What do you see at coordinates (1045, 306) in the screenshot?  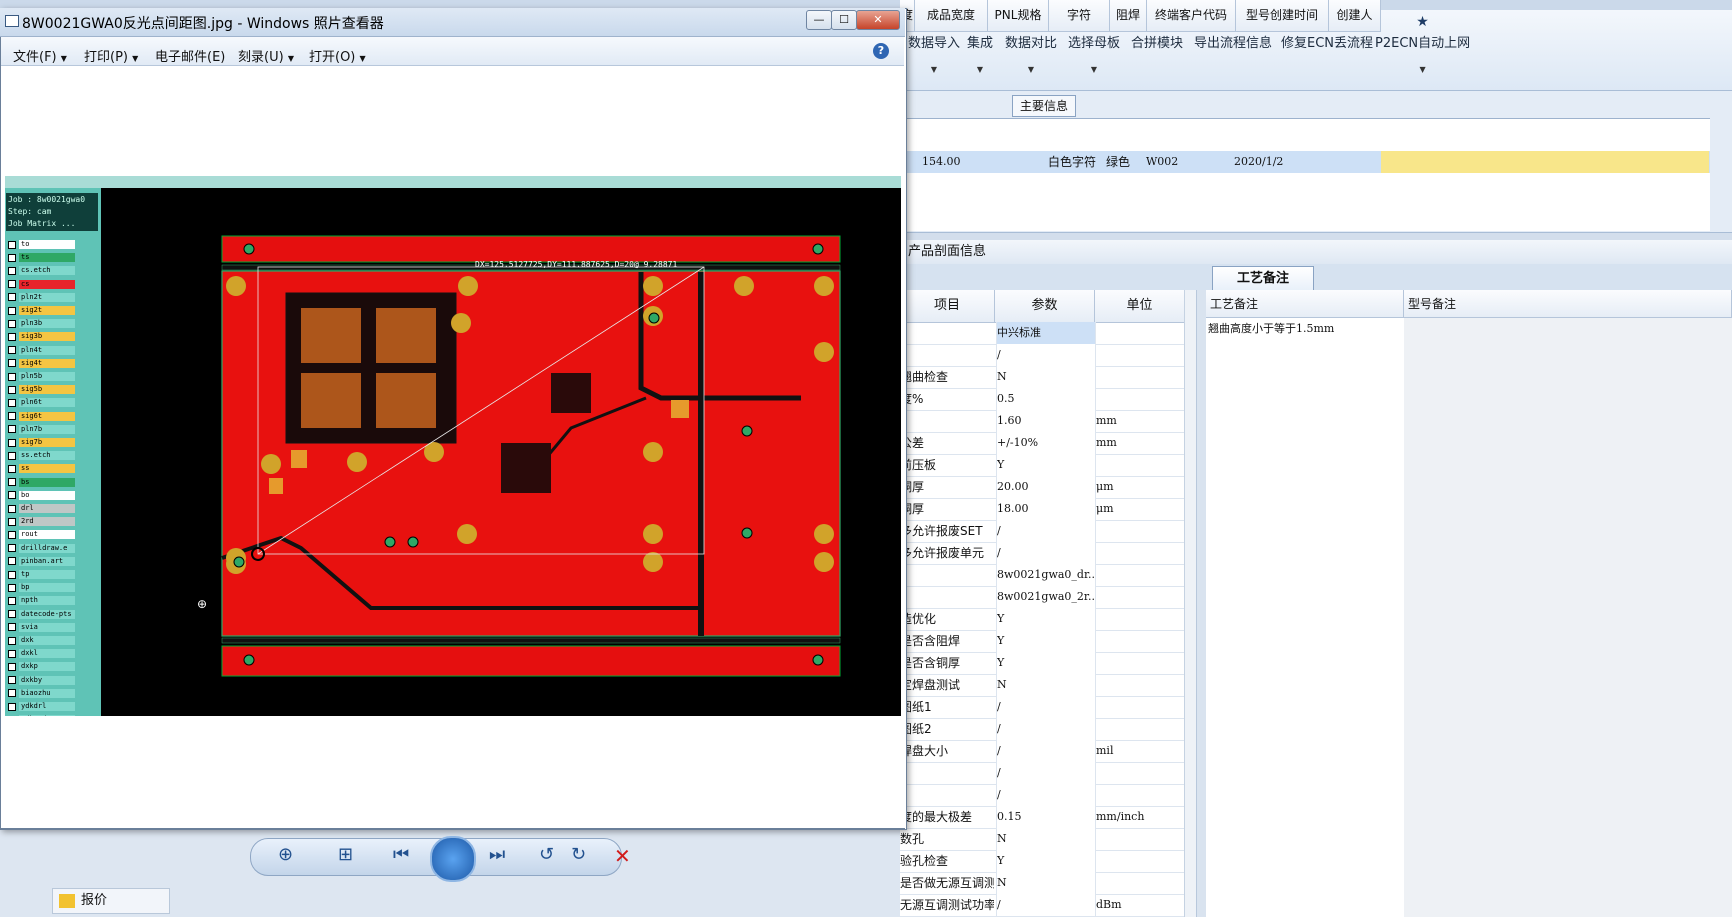 I see `column-header-value: 参数` at bounding box center [1045, 306].